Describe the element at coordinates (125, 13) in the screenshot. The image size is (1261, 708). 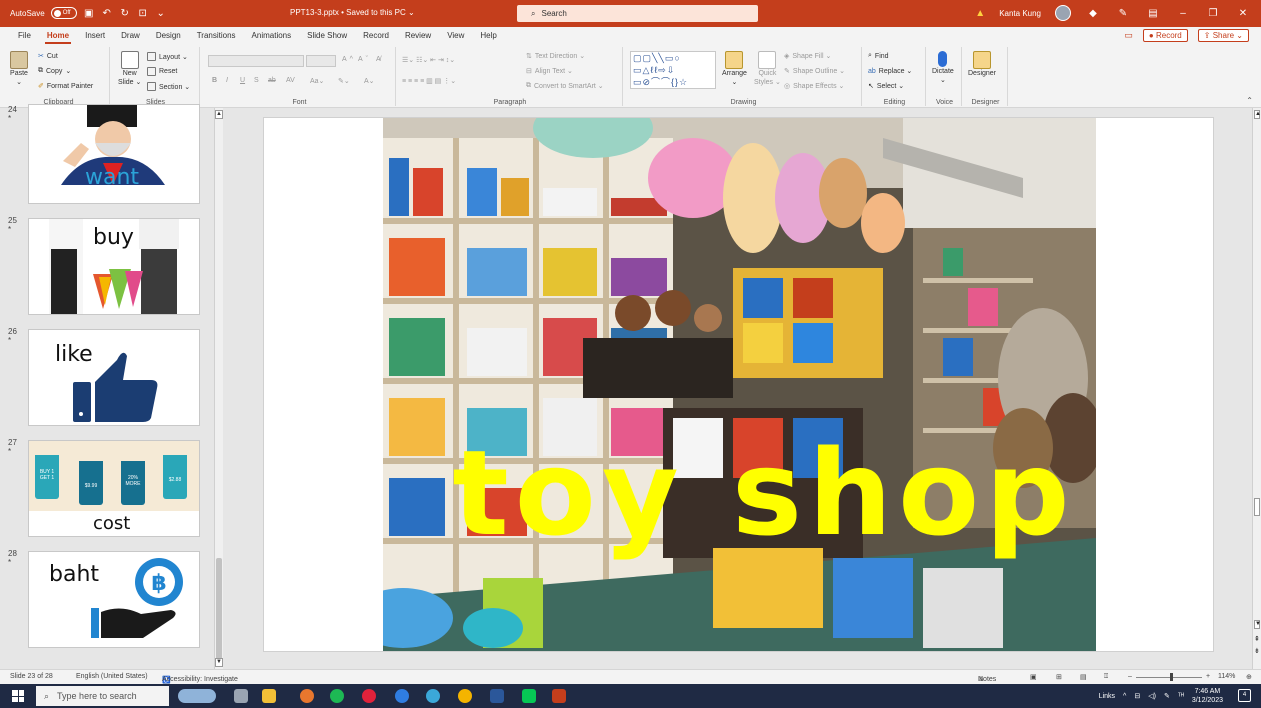
I see `redo-icon: ↻` at that location.